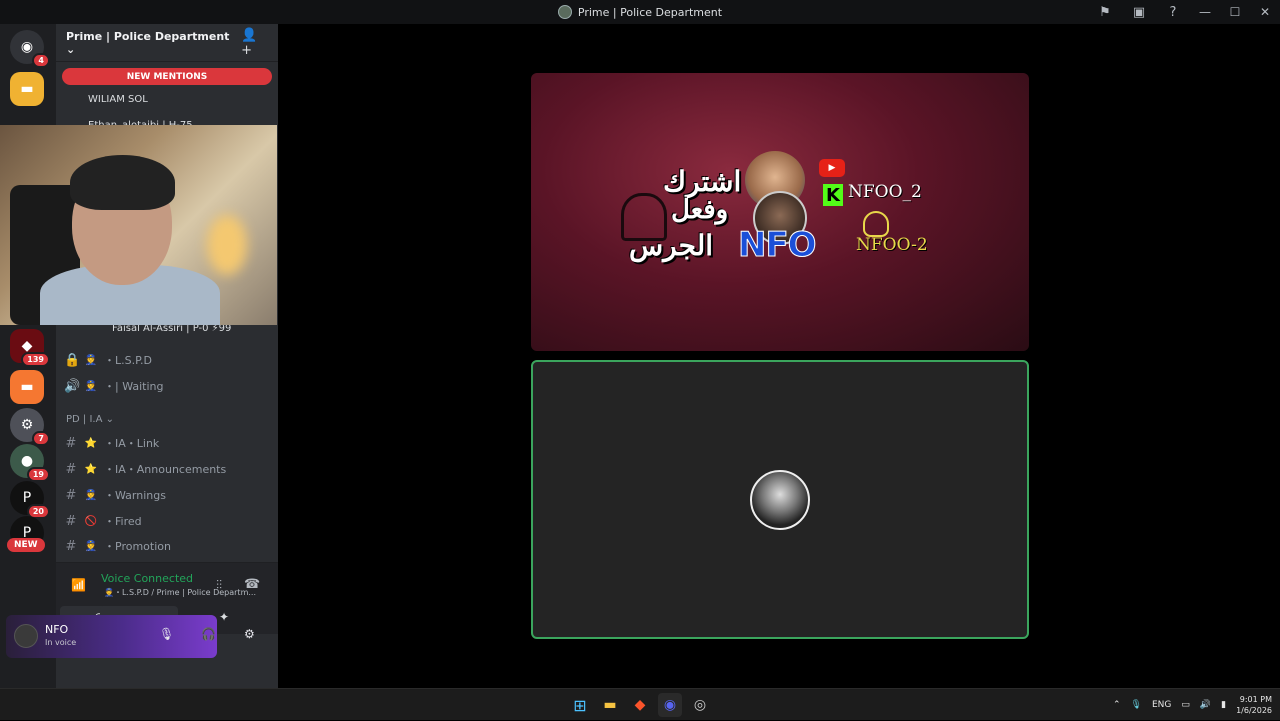 This screenshot has width=1280, height=721. I want to click on participant-avatar, so click(780, 500).